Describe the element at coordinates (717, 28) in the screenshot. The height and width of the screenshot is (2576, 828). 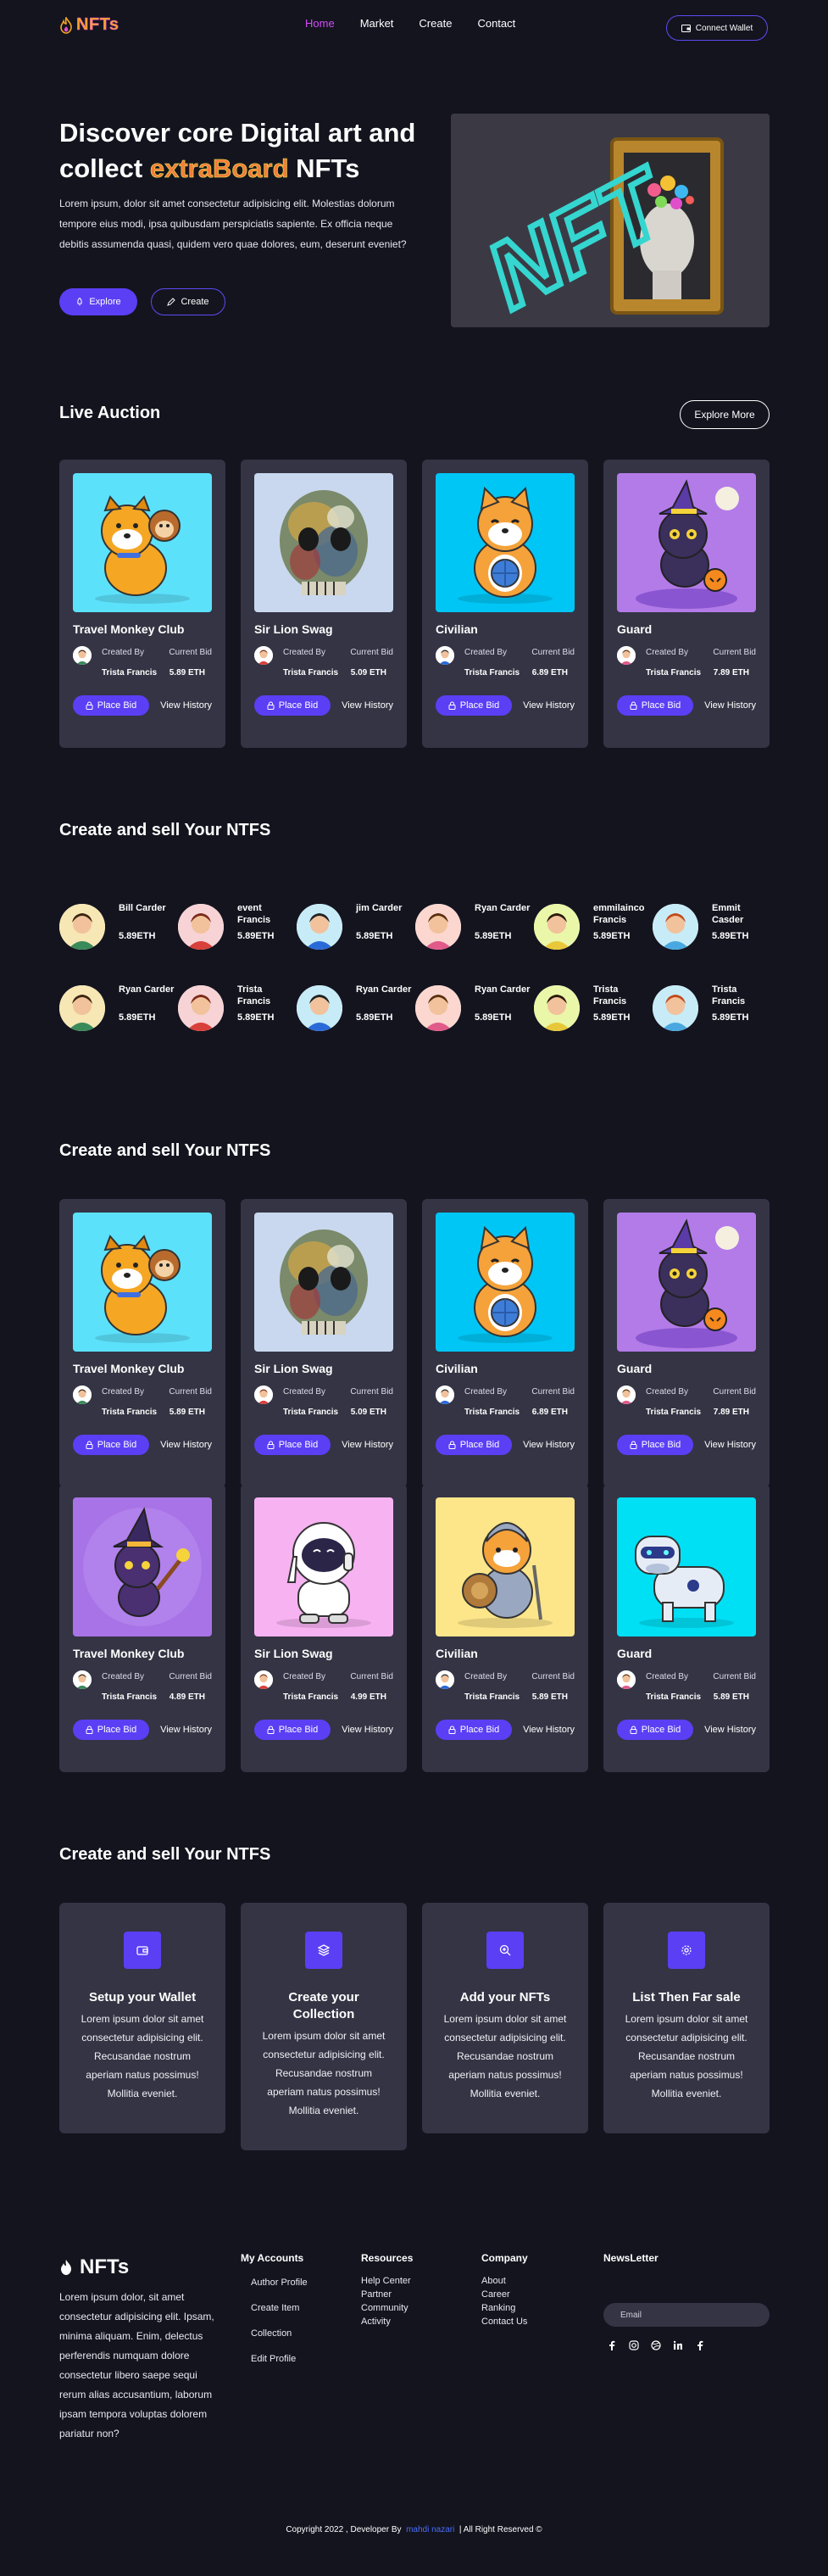
I see `connect-wallet-button: Connect Wallet` at that location.